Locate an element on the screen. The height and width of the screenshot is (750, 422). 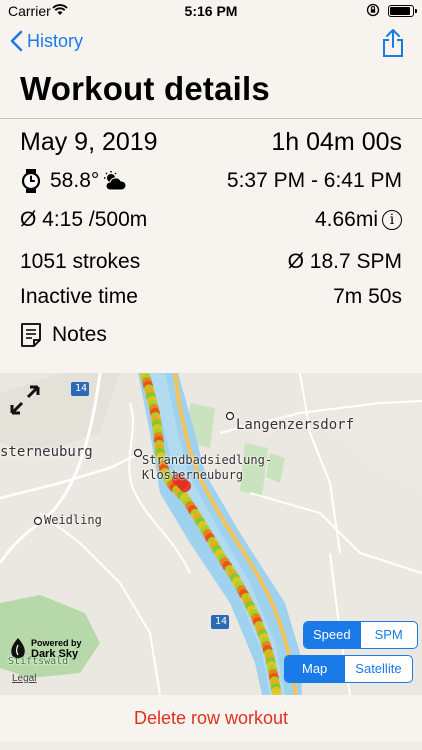
watch-icon is located at coordinates (31, 181).